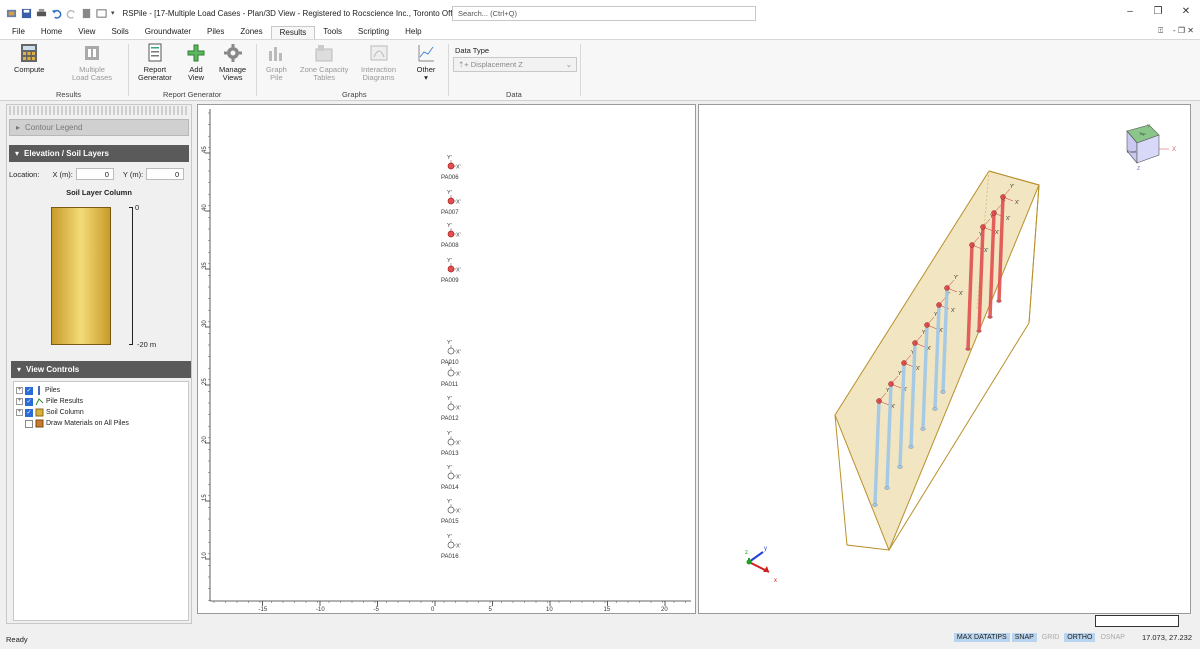 The image size is (1200, 649). Describe the element at coordinates (215, 32) in the screenshot. I see `tab-piles: Piles` at that location.